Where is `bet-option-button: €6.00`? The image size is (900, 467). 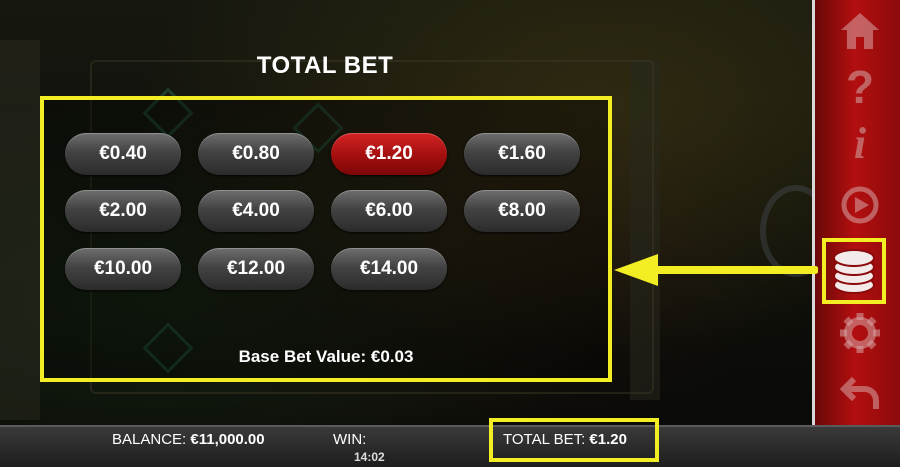
bet-option-button: €6.00 is located at coordinates (389, 211).